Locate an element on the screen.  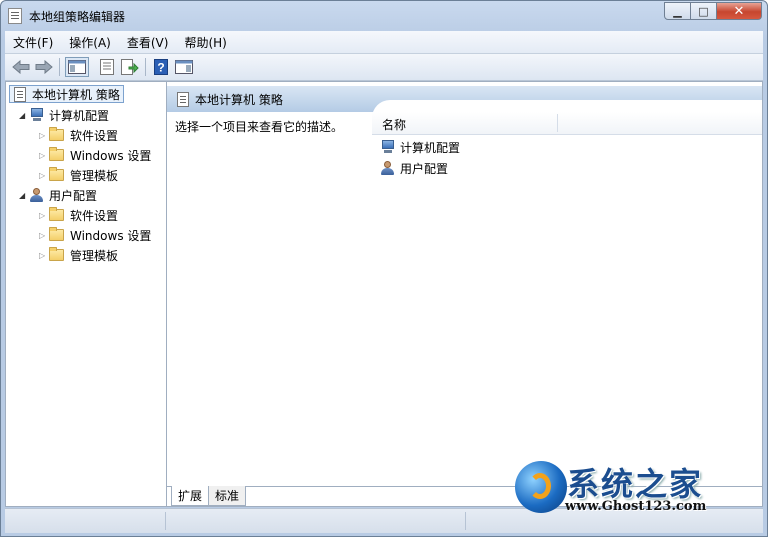
toolbar: ? is located at coordinates (384, 67).